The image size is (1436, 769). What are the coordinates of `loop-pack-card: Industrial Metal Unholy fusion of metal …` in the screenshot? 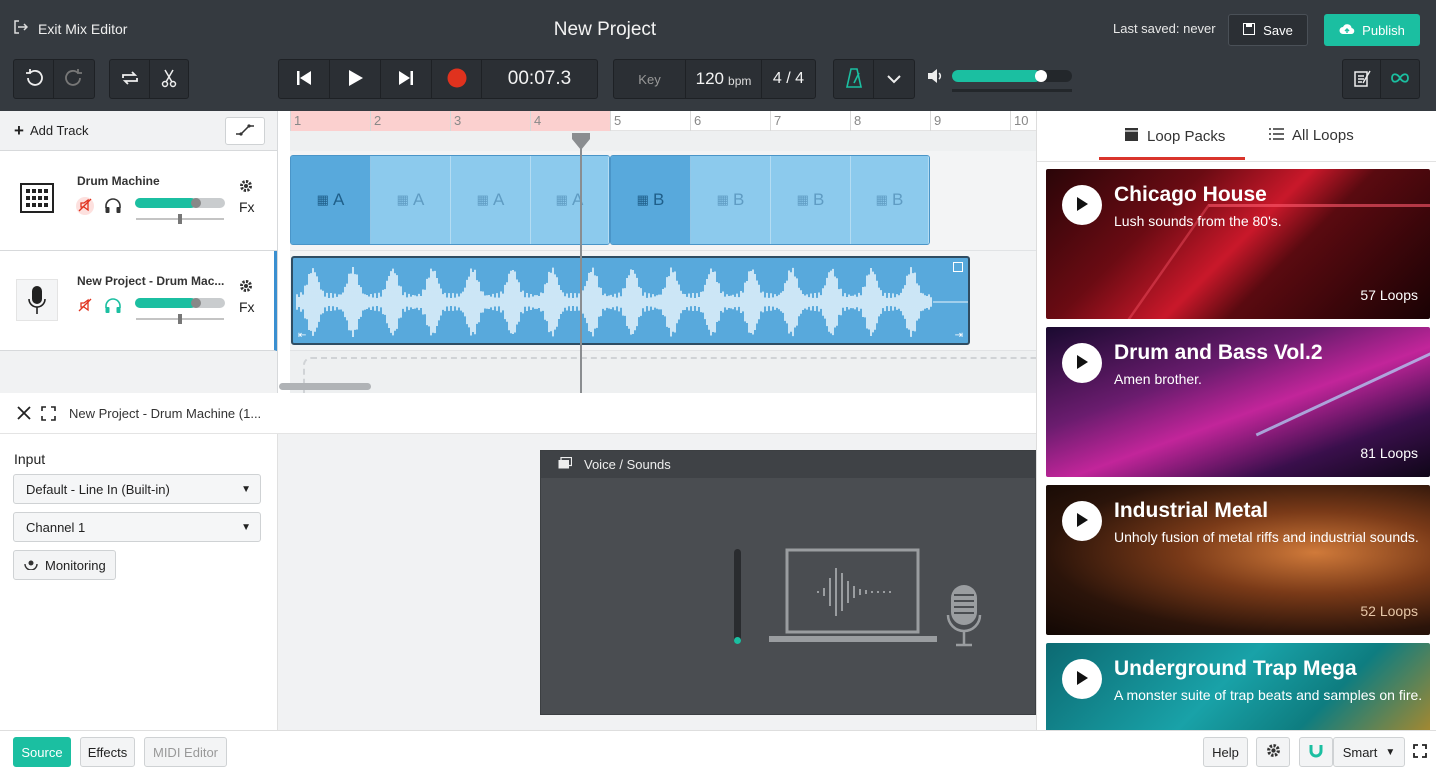 It's located at (1238, 560).